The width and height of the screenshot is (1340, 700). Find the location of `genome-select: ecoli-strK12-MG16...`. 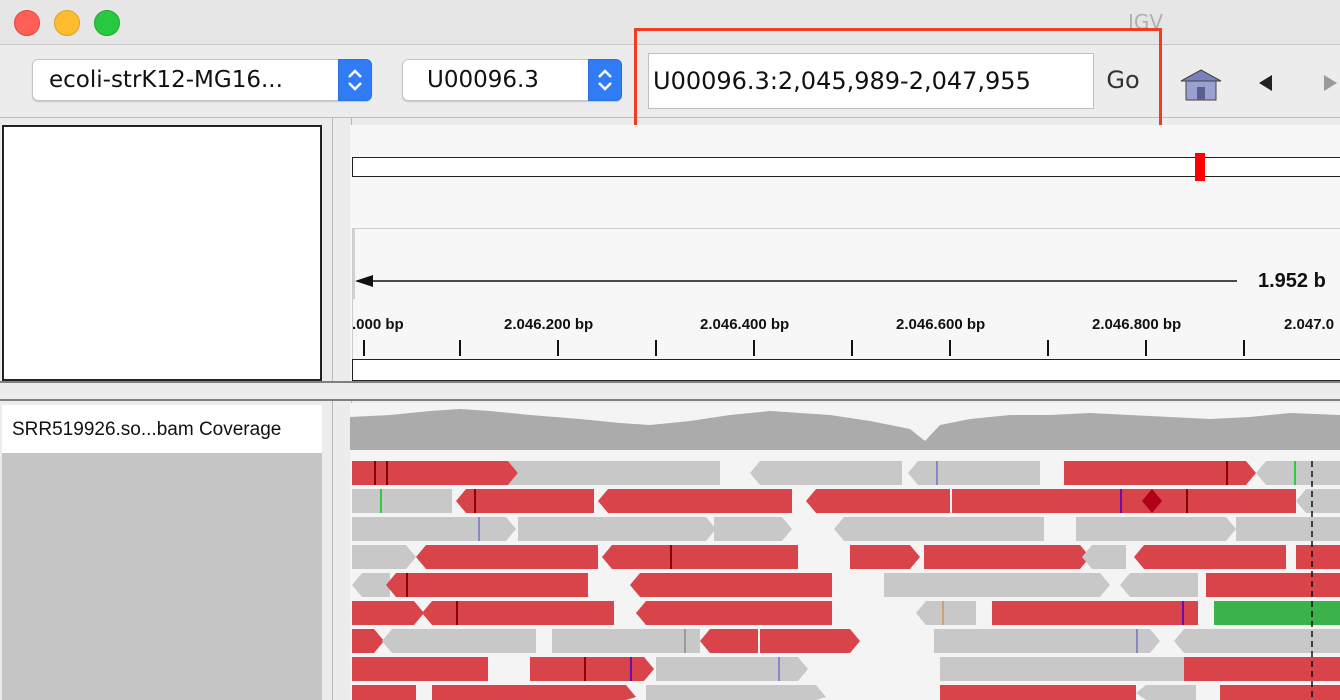

genome-select: ecoli-strK12-MG16... is located at coordinates (202, 80).